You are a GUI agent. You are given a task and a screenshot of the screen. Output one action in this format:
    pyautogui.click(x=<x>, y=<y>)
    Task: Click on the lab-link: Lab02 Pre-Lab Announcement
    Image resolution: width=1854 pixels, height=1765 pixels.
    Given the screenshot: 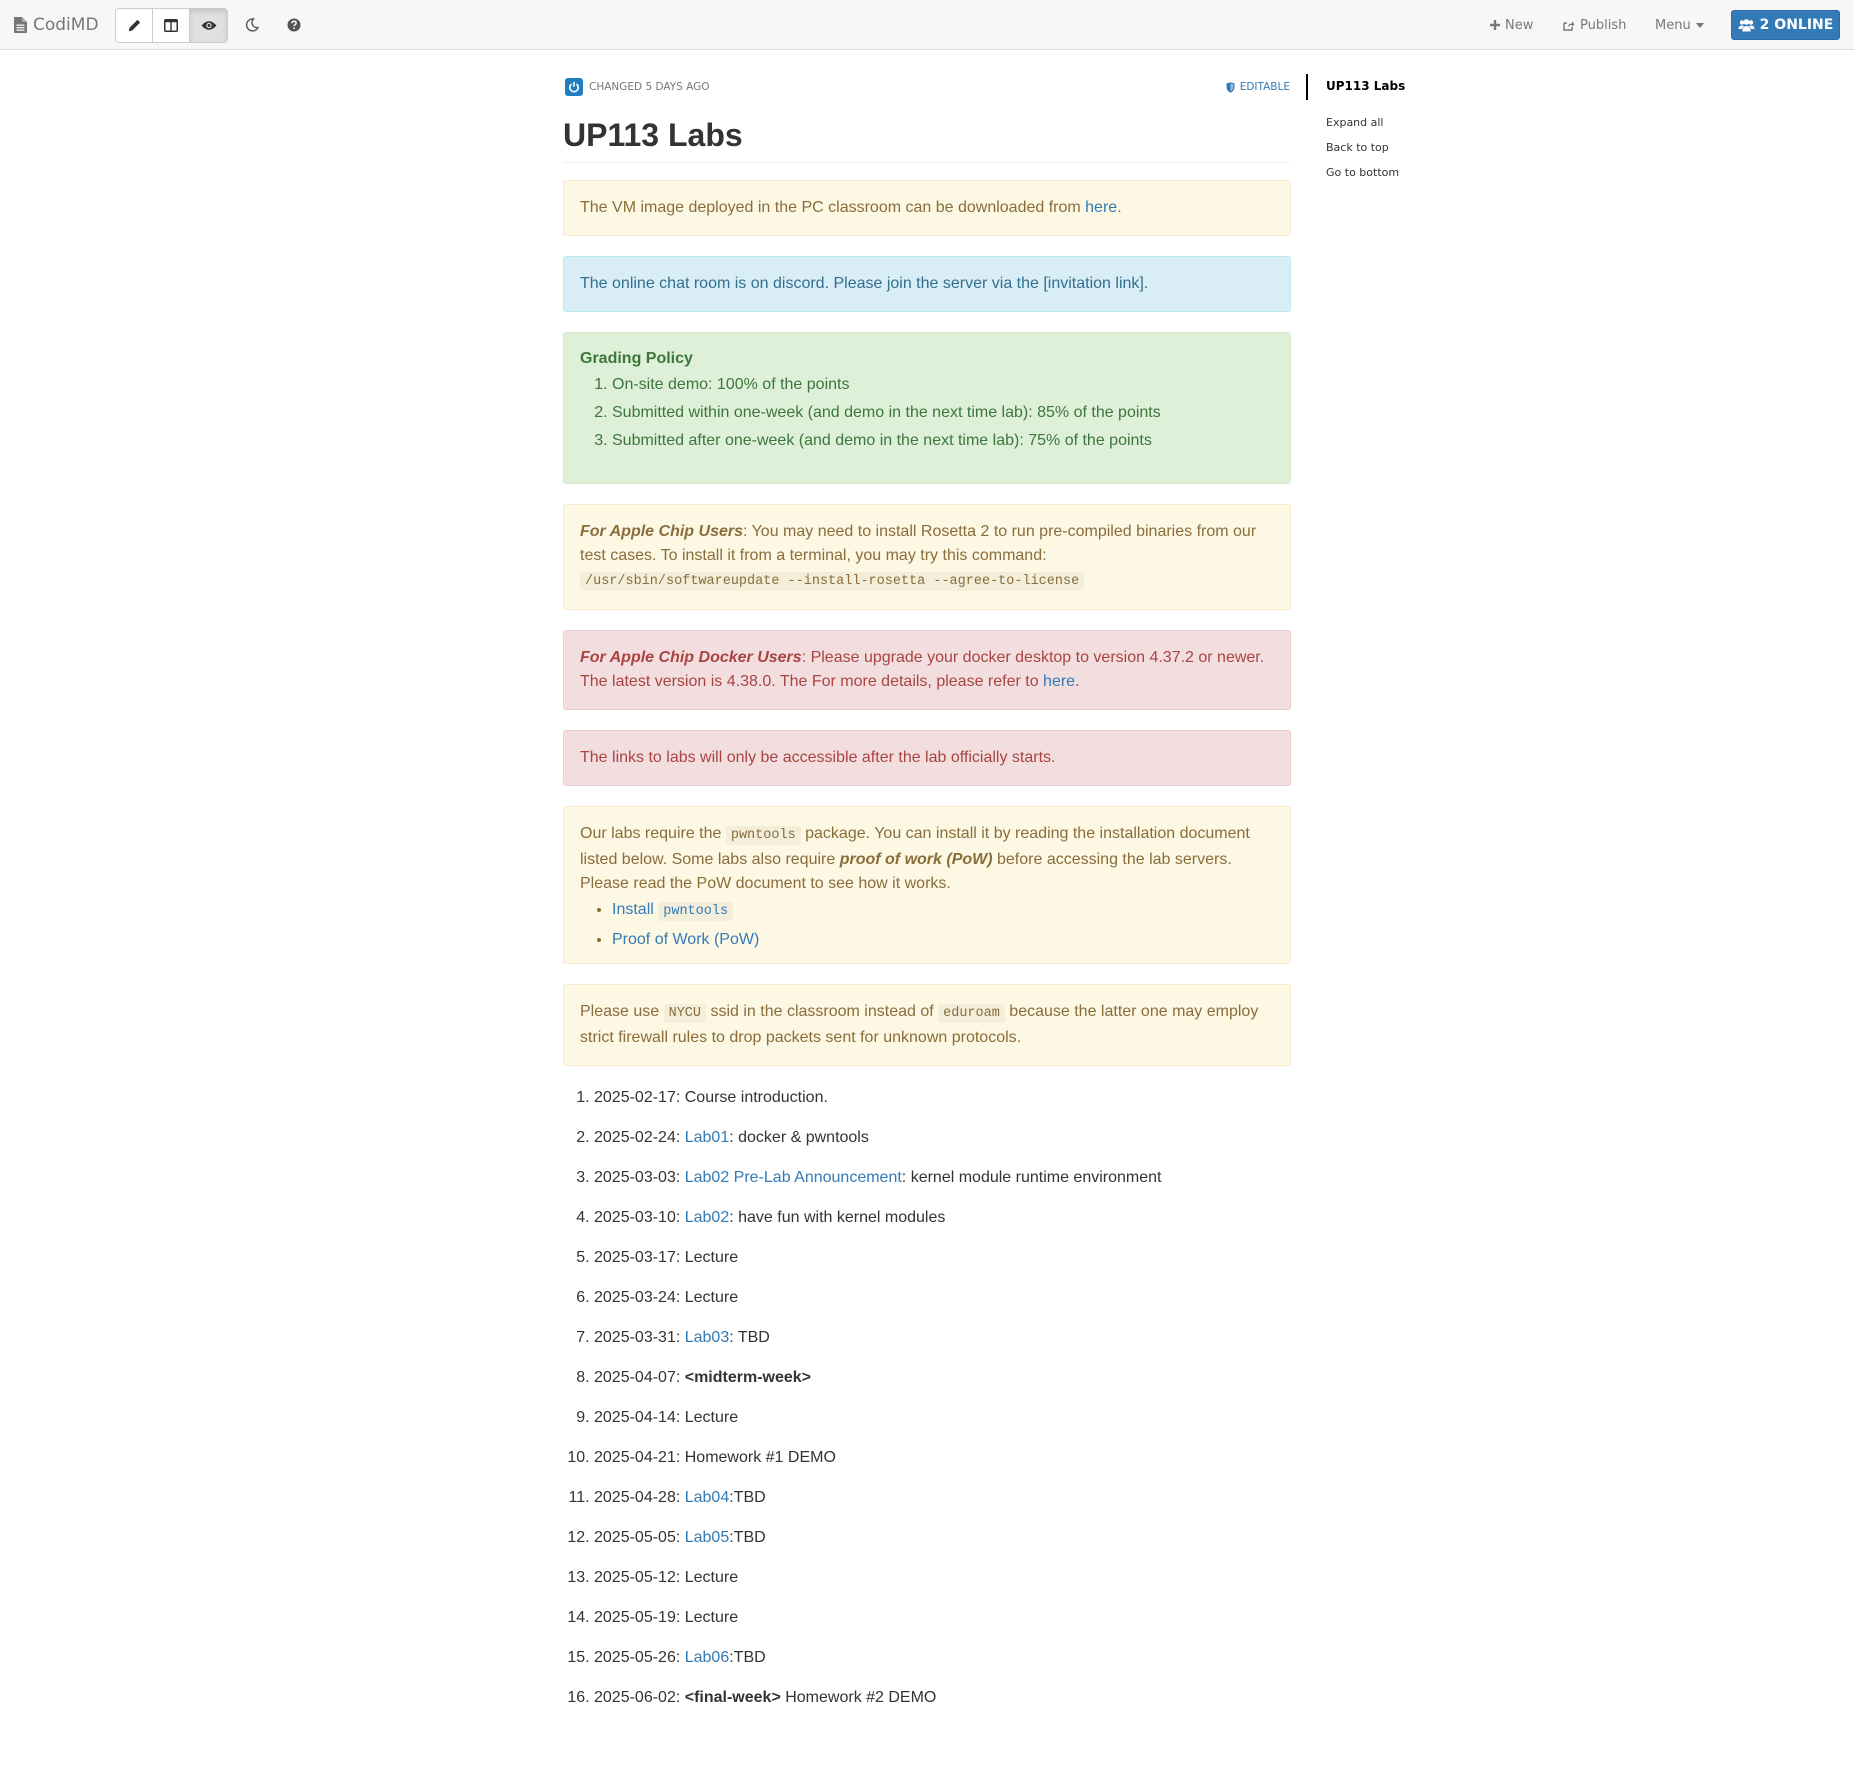 What is the action you would take?
    pyautogui.click(x=793, y=1177)
    